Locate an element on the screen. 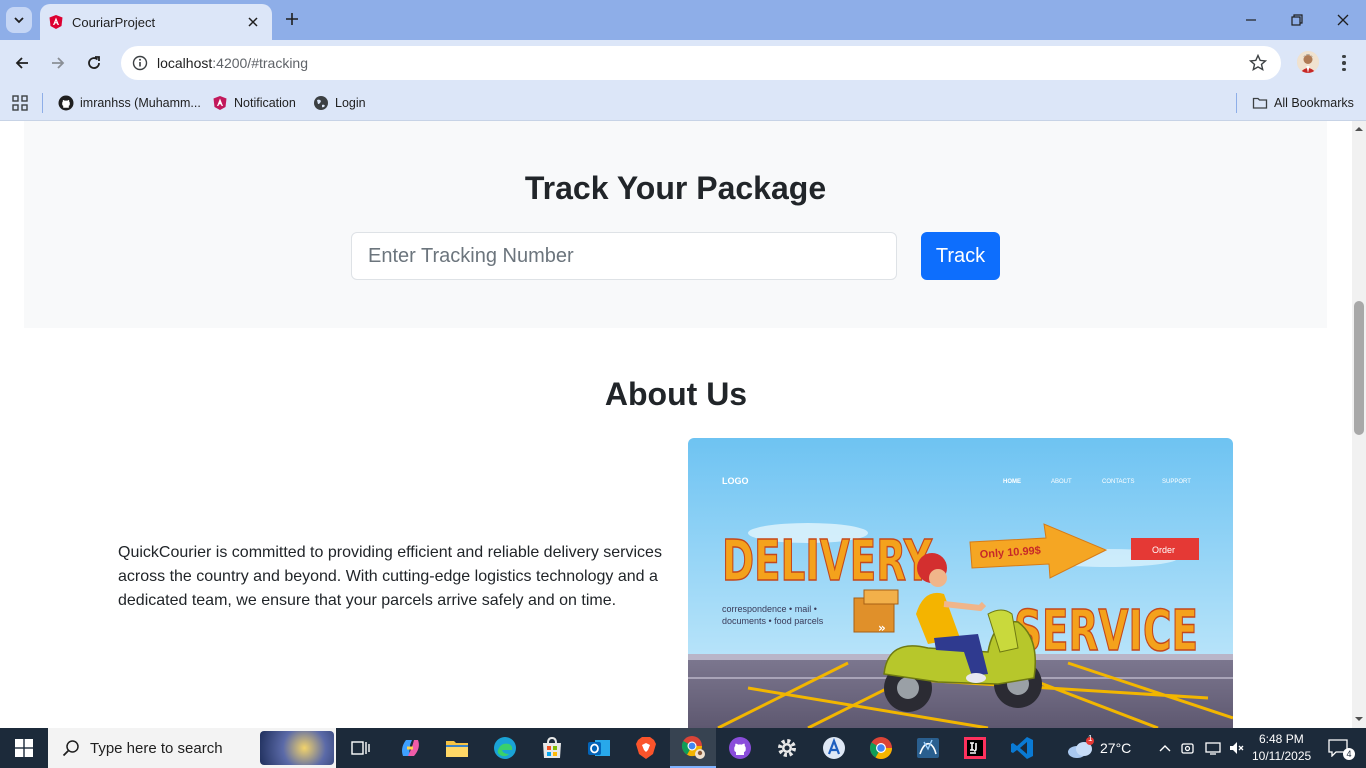  restore-button is located at coordinates (1297, 20).